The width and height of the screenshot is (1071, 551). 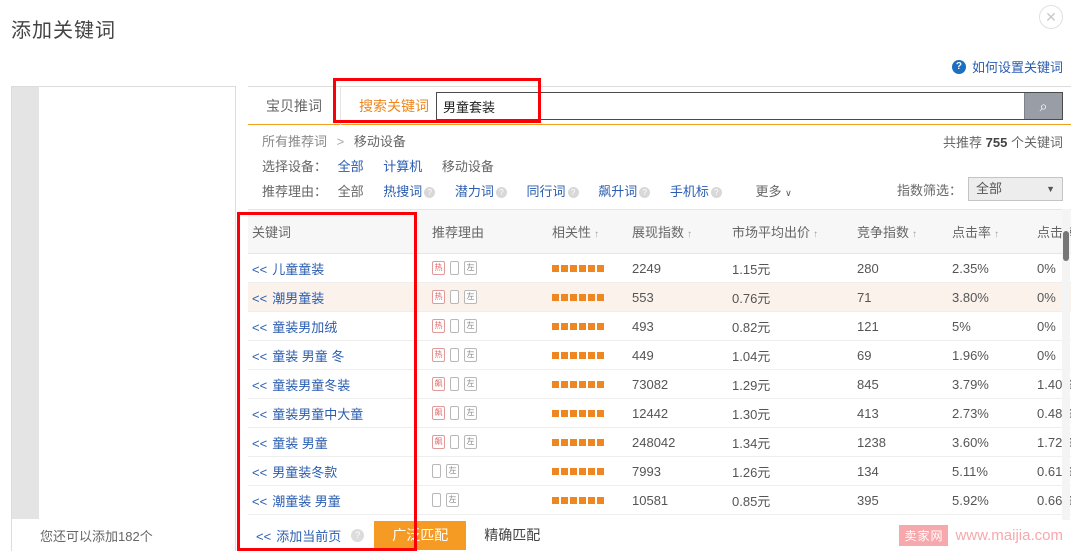 I want to click on search-icon: ⌕, so click(x=1043, y=106).